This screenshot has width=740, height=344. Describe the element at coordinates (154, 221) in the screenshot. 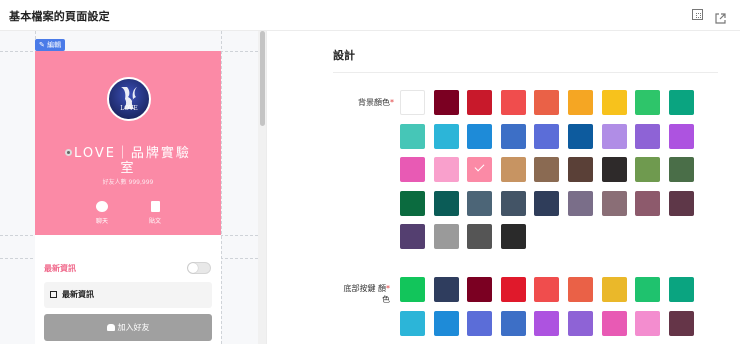

I see `post-action-label: 貼文` at that location.